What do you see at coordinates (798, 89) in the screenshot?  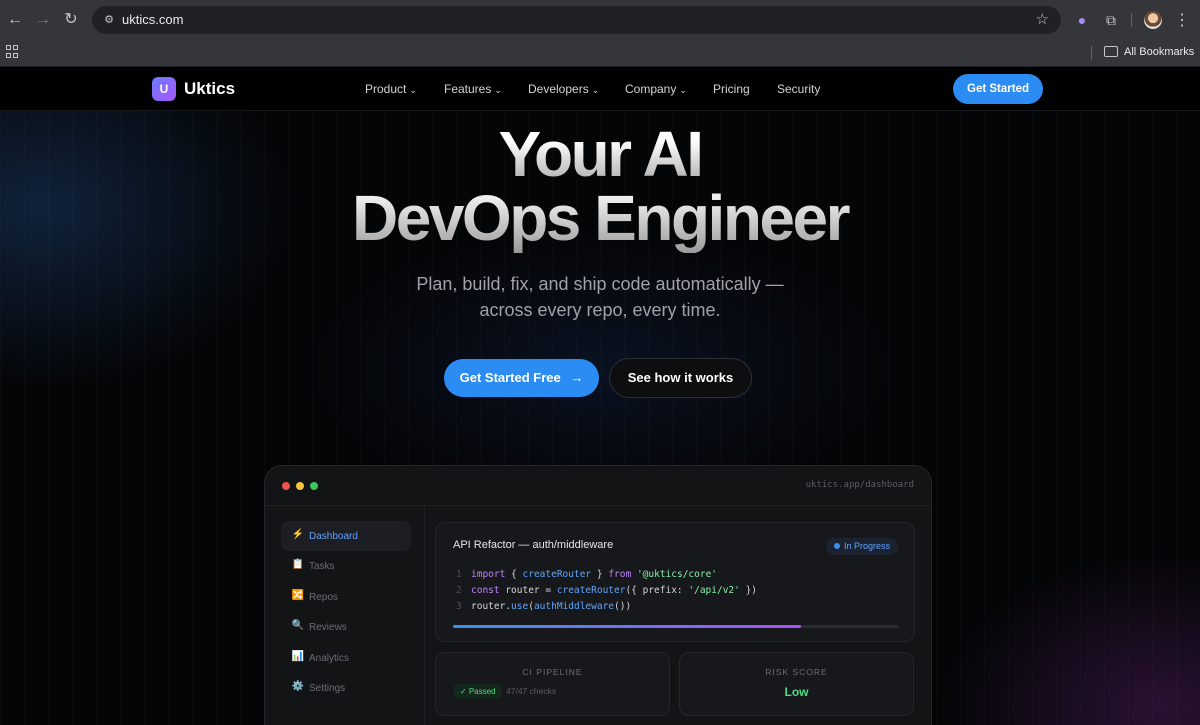 I see `nav-security: Security` at bounding box center [798, 89].